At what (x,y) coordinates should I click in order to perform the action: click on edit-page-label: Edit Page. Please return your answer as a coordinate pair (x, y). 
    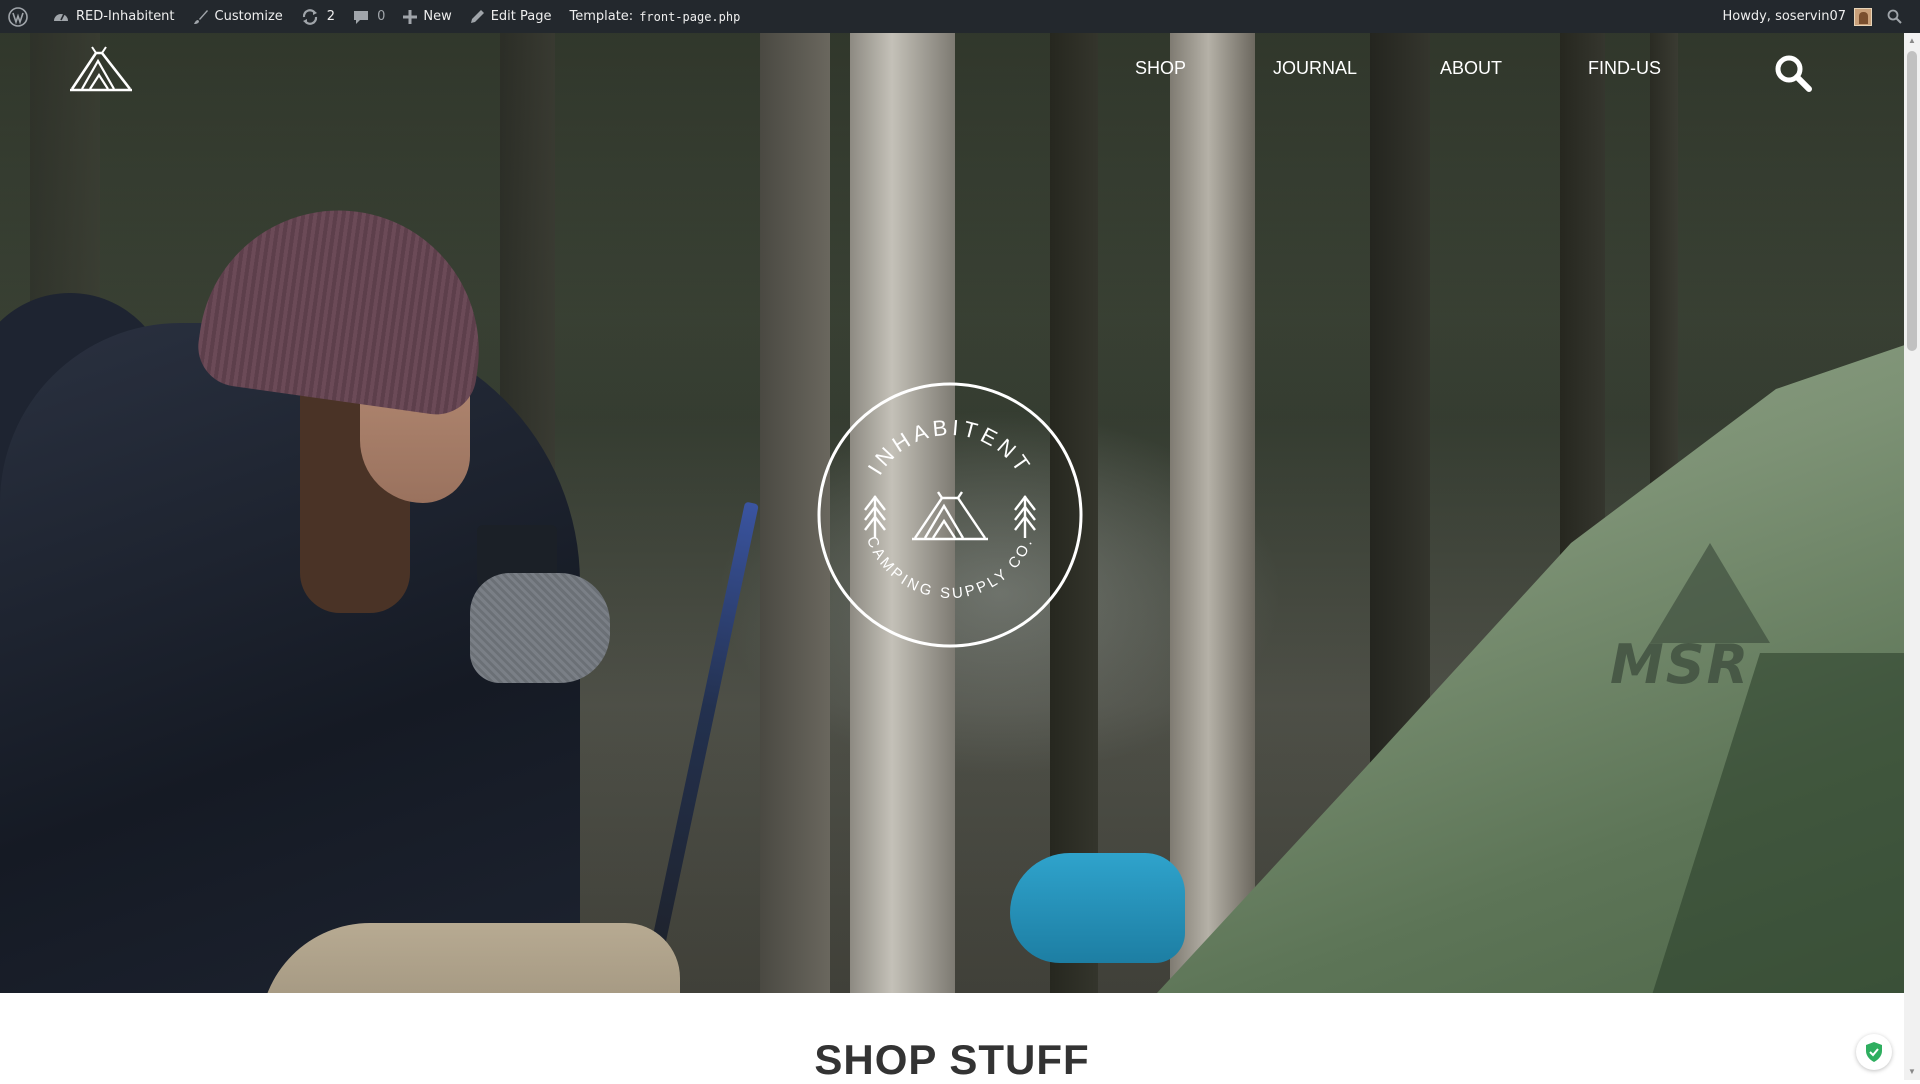
    Looking at the image, I should click on (521, 16).